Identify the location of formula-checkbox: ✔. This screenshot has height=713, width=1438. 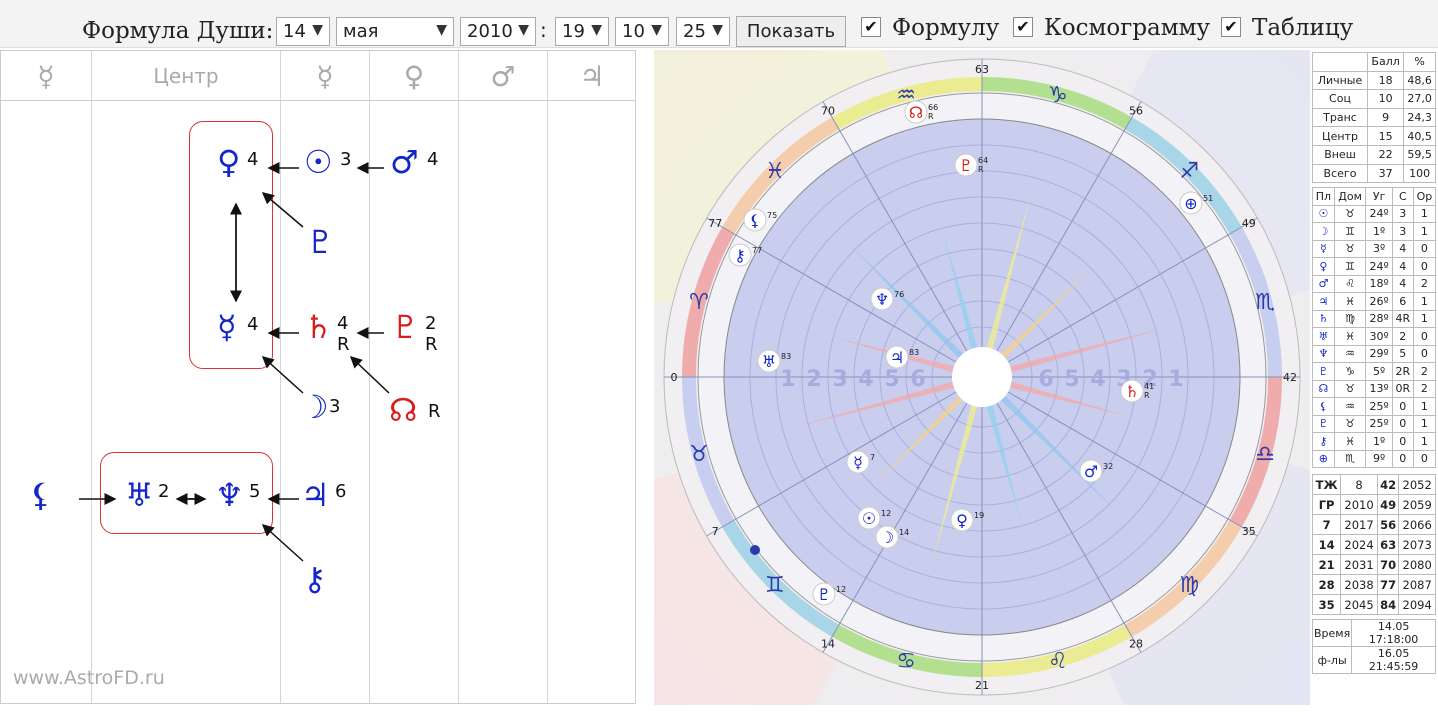
(871, 27).